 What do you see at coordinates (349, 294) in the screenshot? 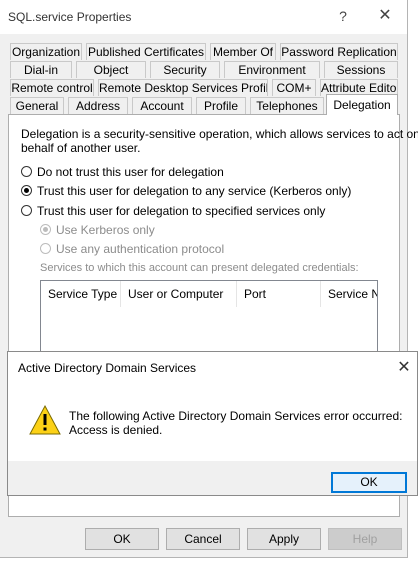
I see `column-service-name: Service Na` at bounding box center [349, 294].